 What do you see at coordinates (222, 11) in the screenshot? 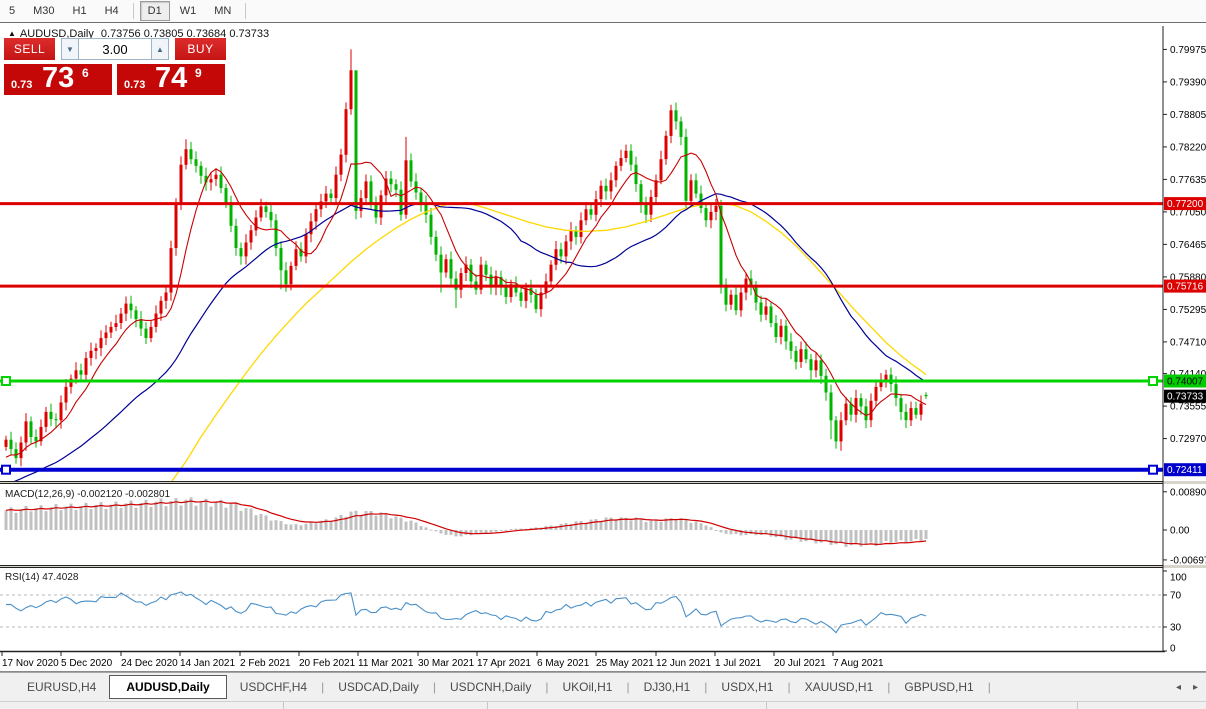
I see `timeframe-button-MN: MN` at bounding box center [222, 11].